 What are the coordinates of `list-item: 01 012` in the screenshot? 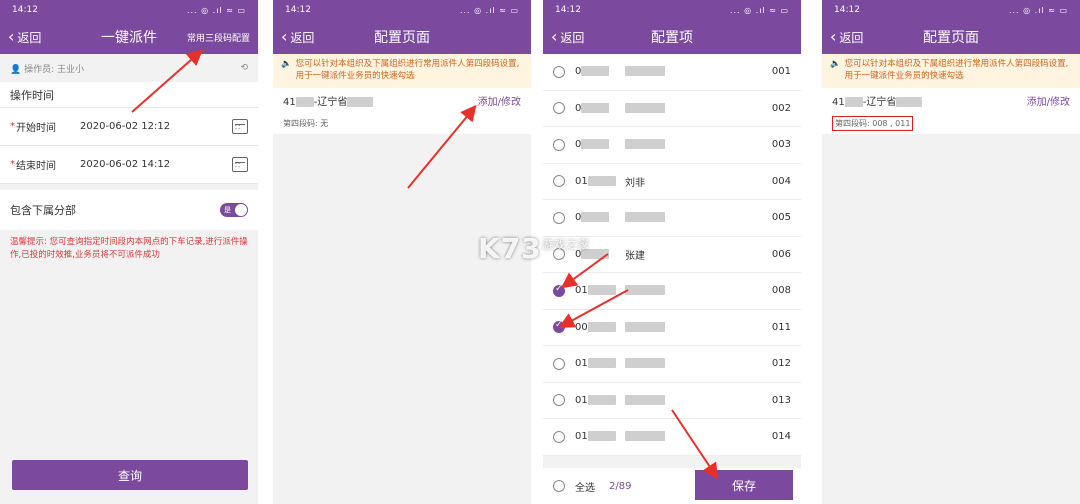 It's located at (672, 364).